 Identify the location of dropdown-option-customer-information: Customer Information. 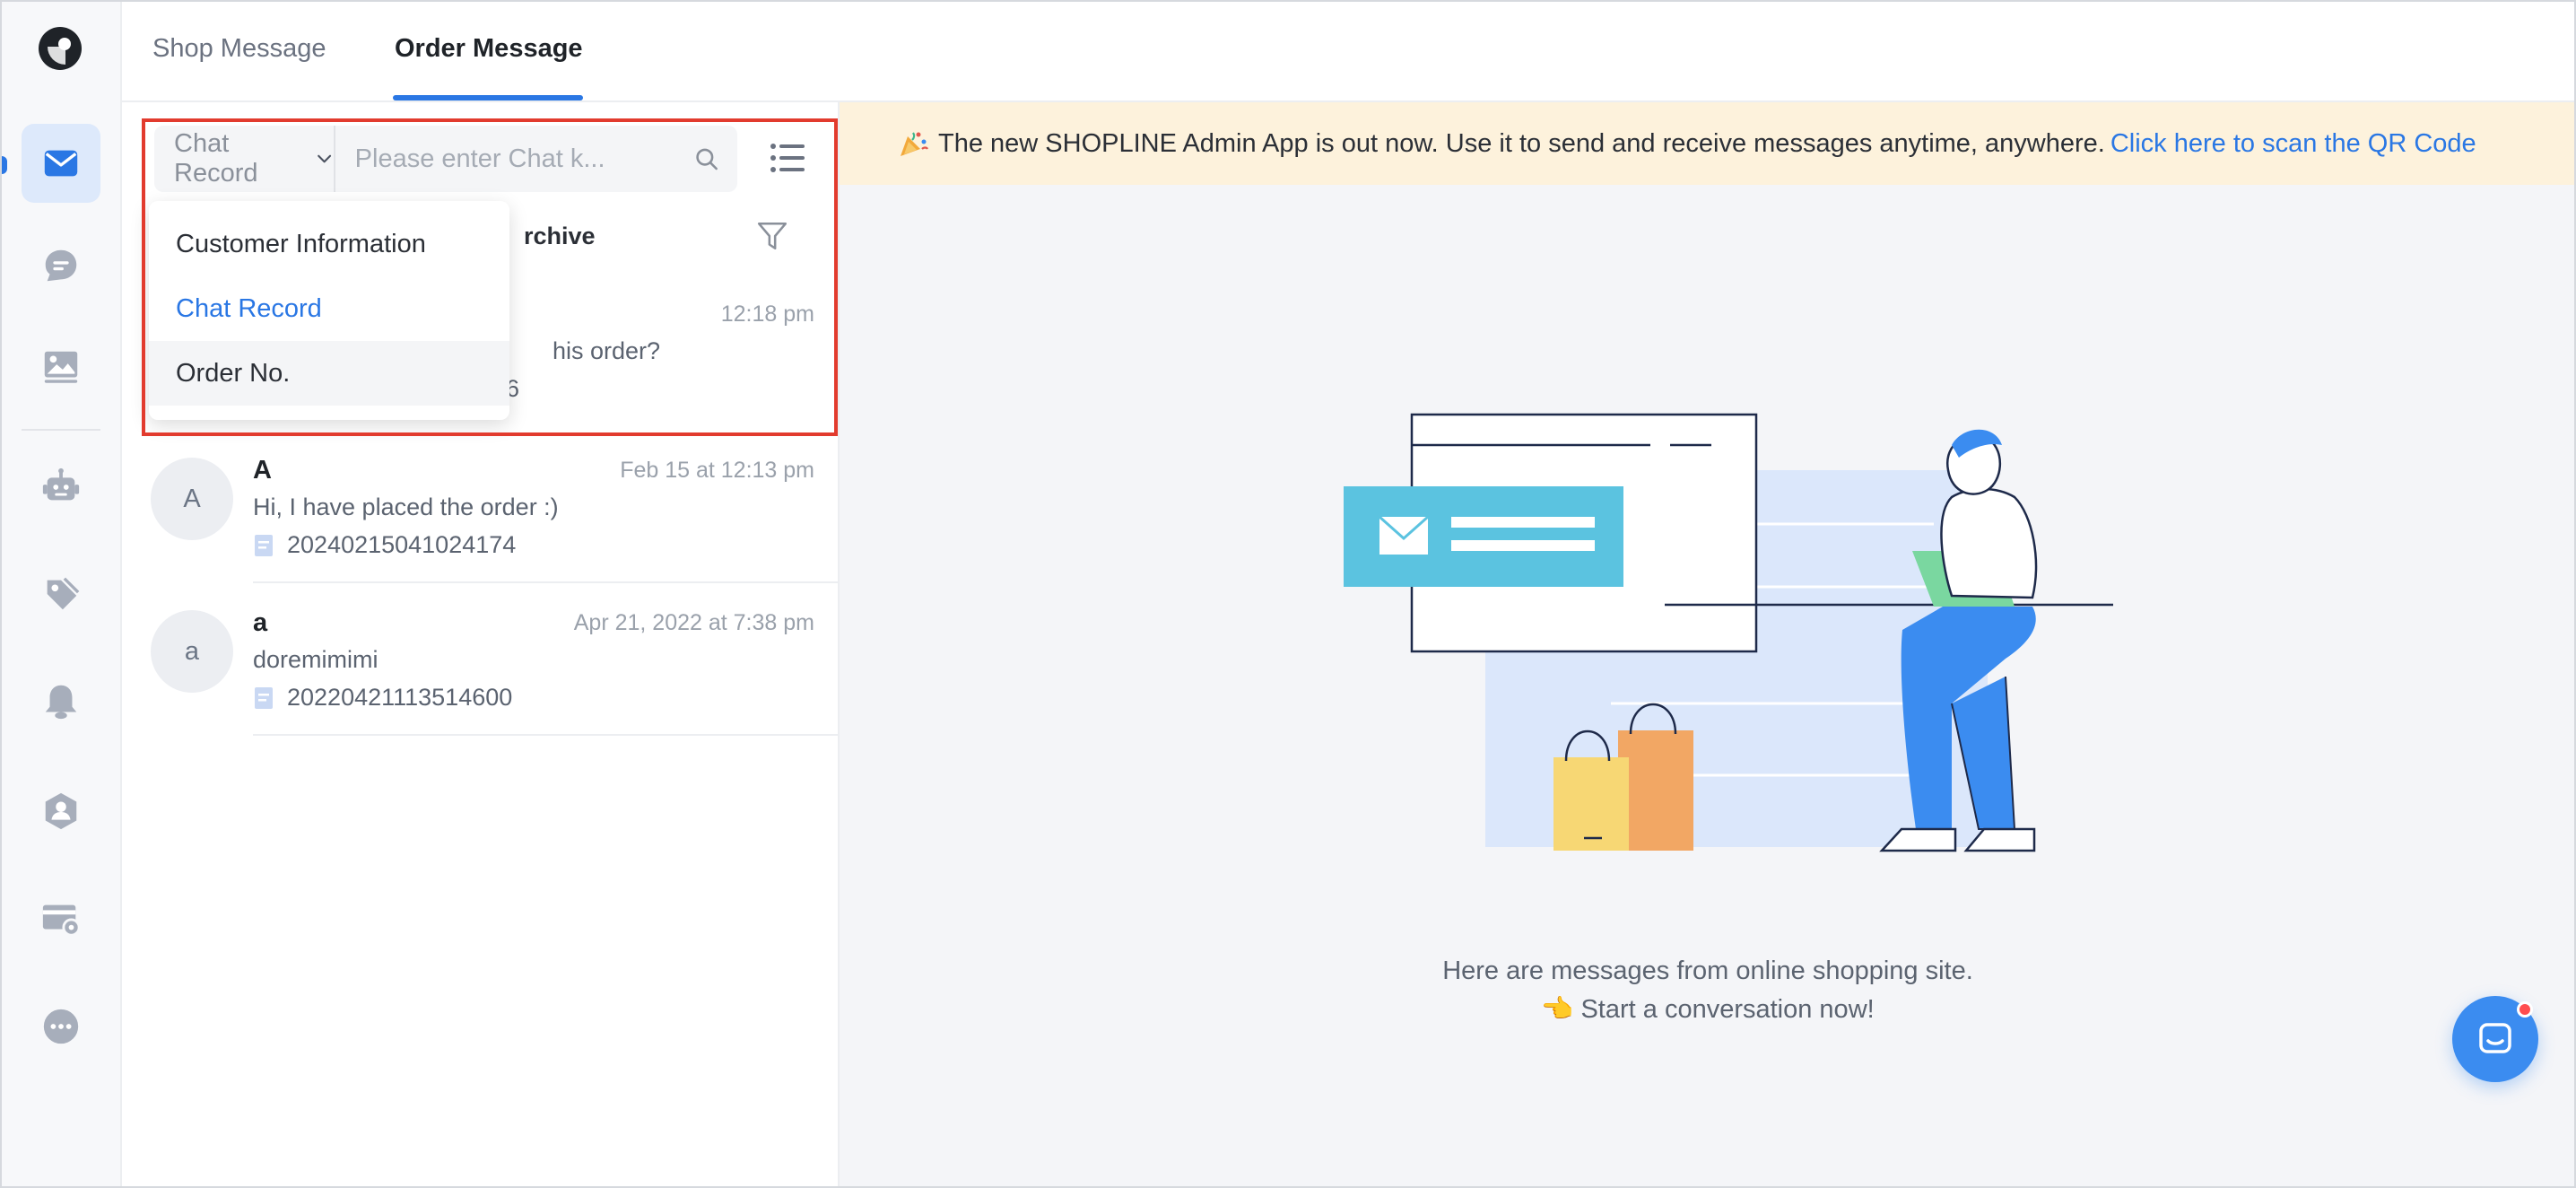
(329, 244).